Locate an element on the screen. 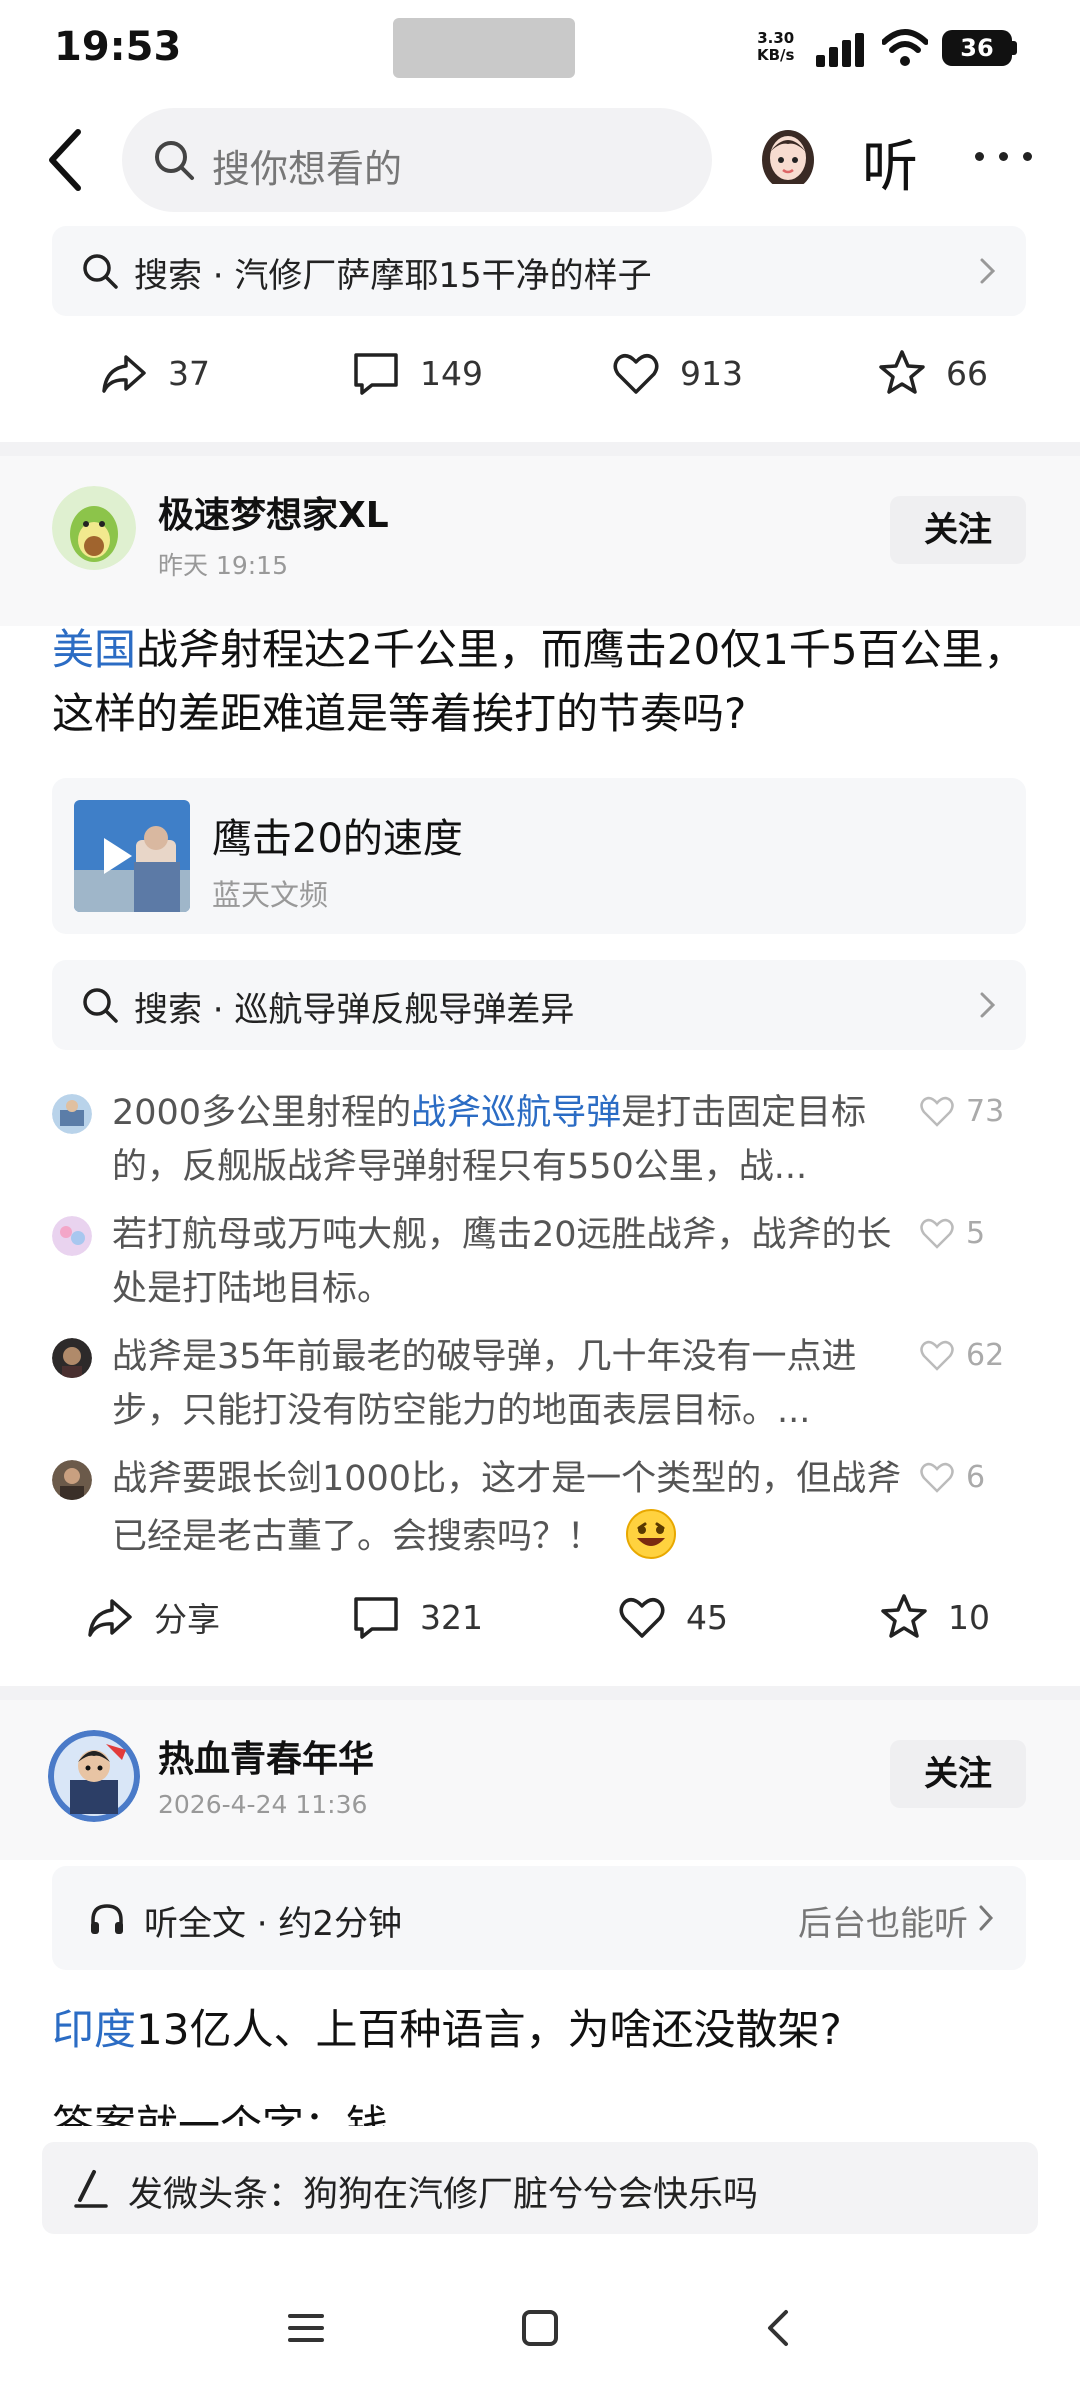 The height and width of the screenshot is (2400, 1080). status-time: 19:53 is located at coordinates (118, 47).